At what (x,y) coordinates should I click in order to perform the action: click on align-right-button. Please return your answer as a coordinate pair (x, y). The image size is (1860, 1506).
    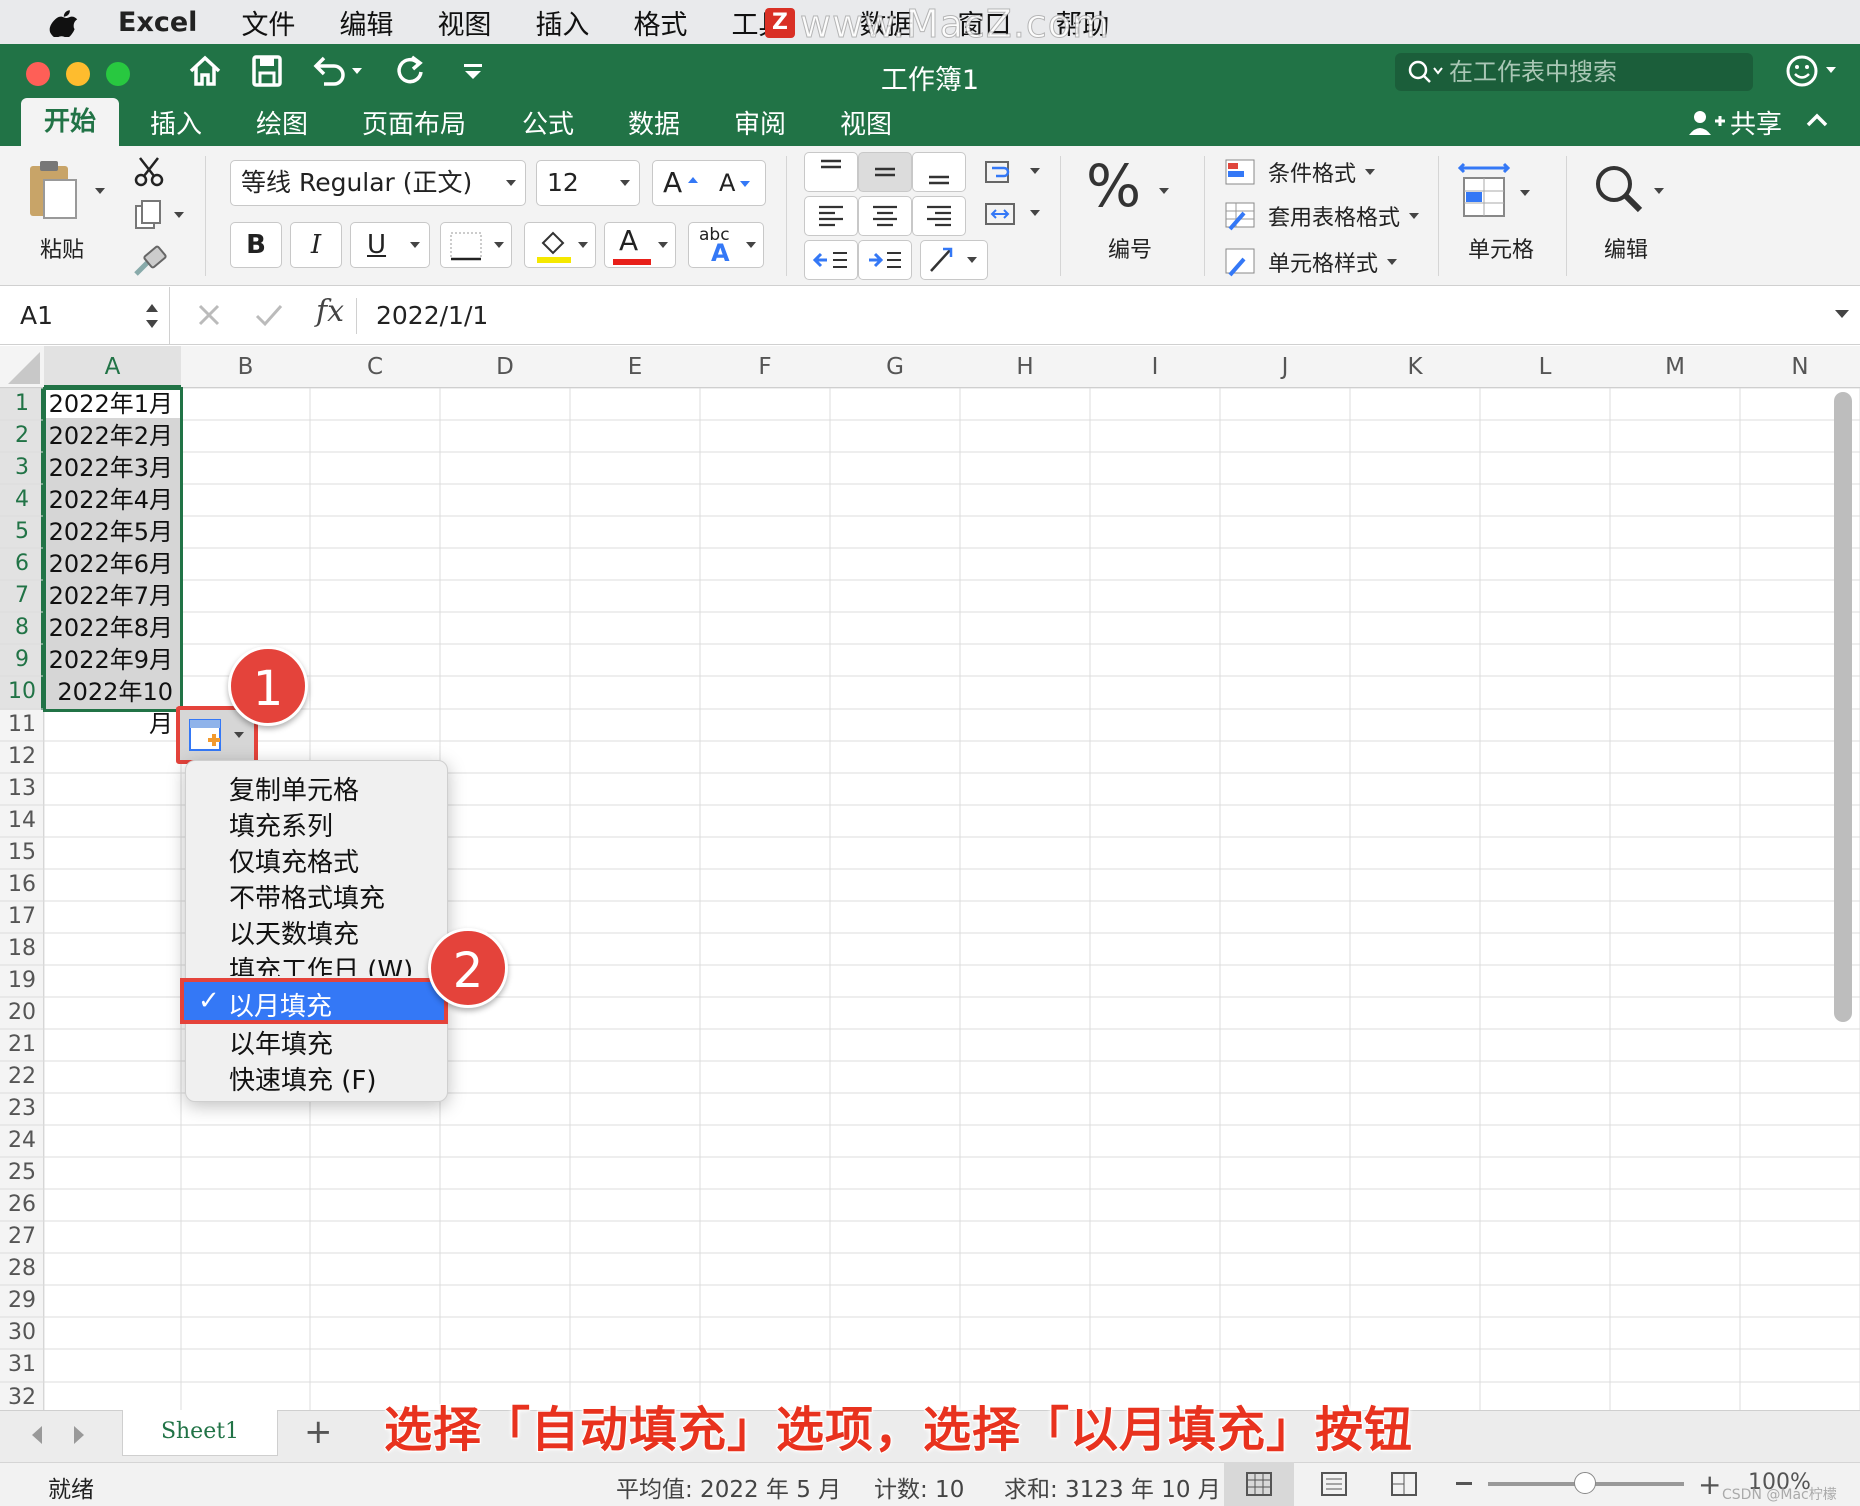
    Looking at the image, I should click on (939, 216).